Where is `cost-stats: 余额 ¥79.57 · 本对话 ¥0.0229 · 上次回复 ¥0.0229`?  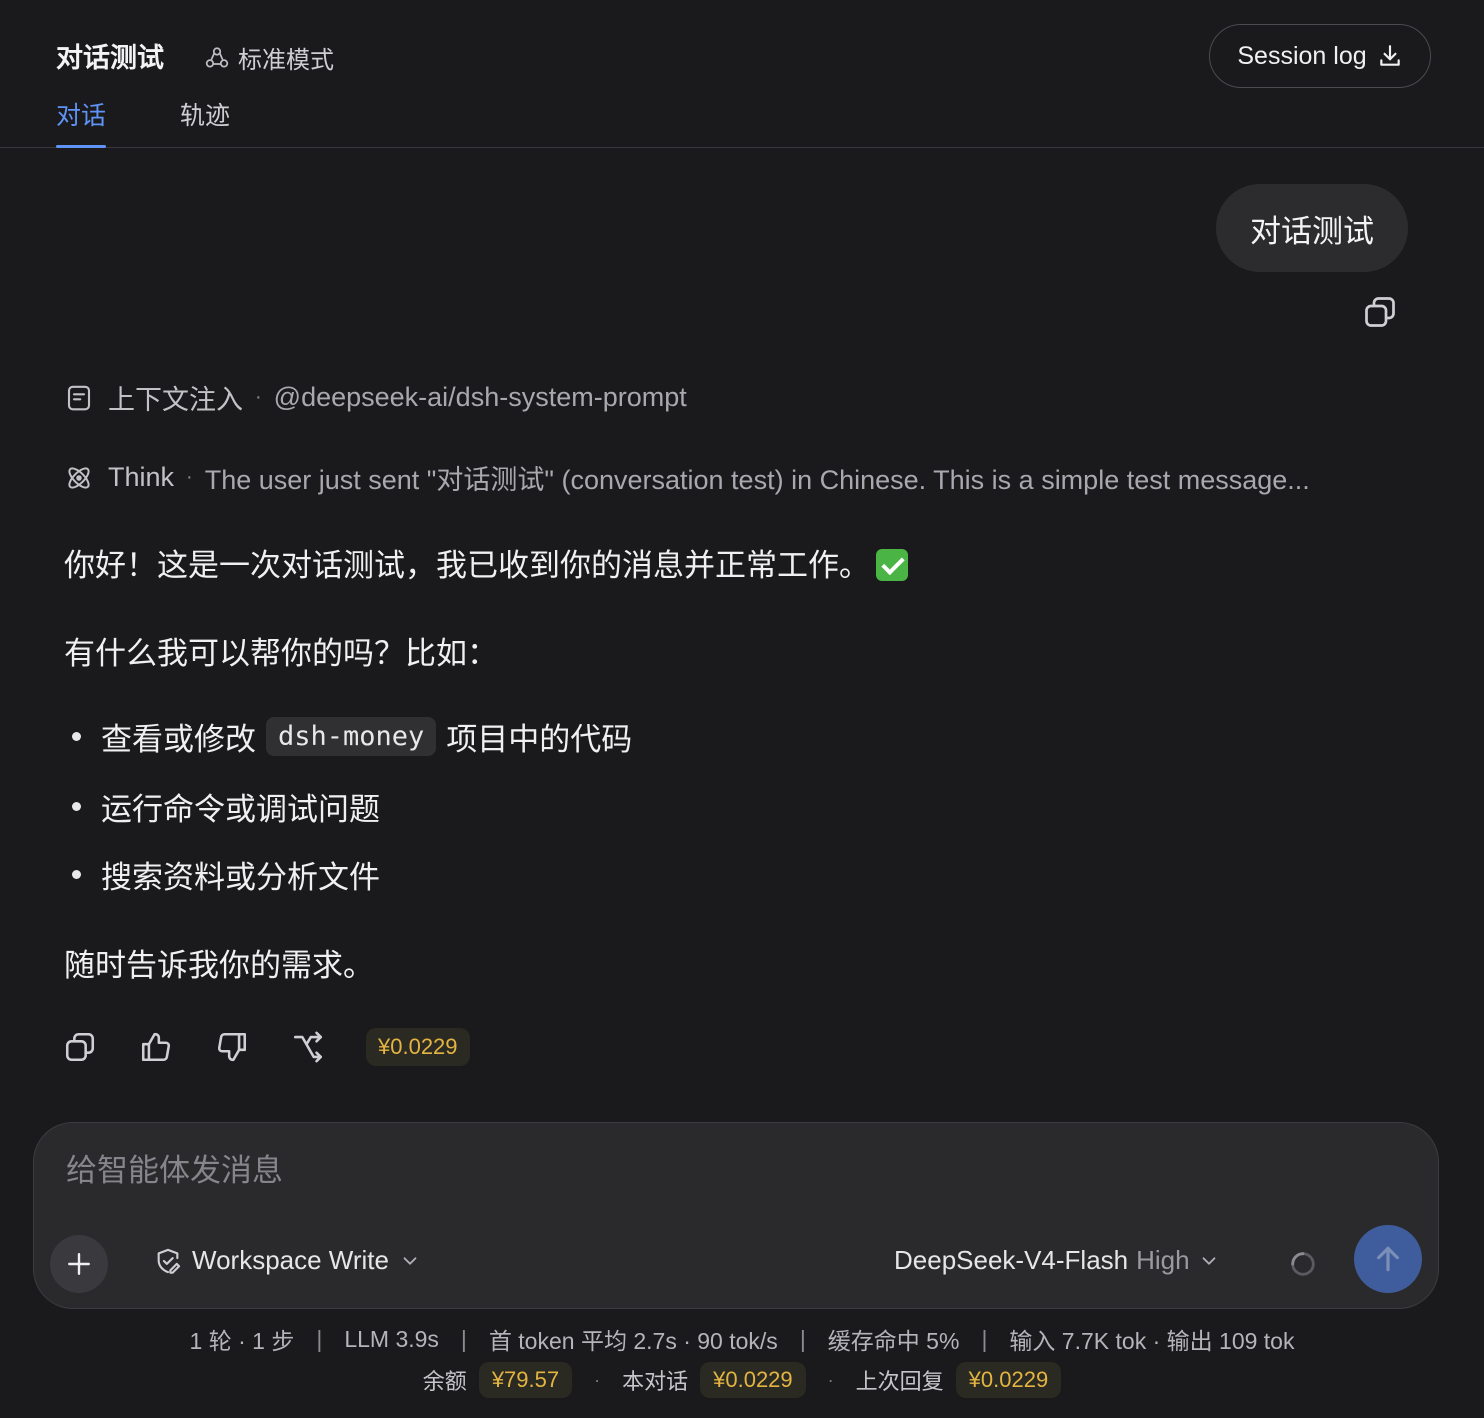 cost-stats: 余额 ¥79.57 · 本对话 ¥0.0229 · 上次回复 ¥0.0229 is located at coordinates (742, 1380).